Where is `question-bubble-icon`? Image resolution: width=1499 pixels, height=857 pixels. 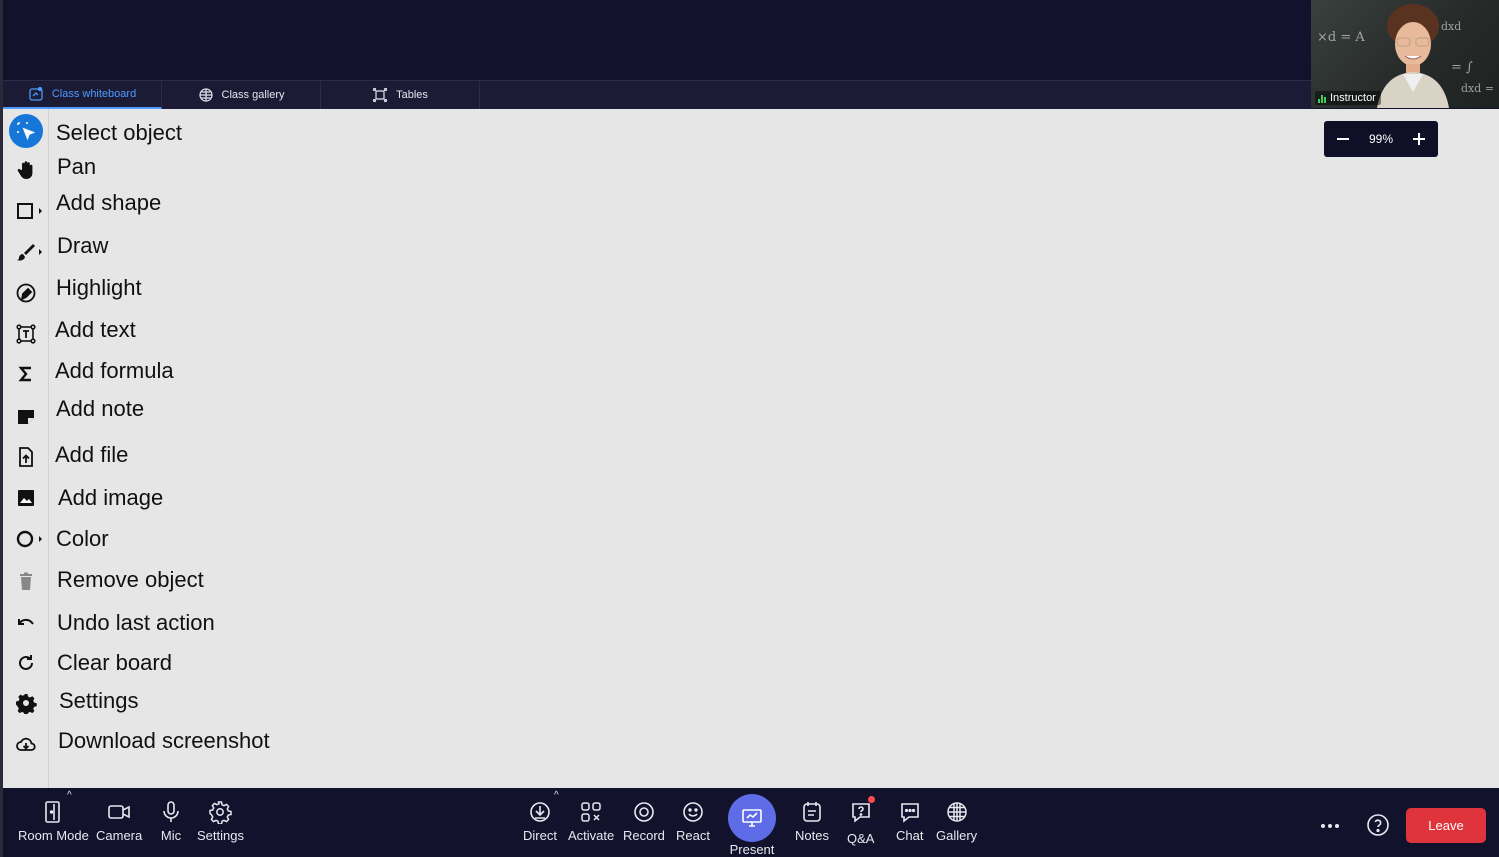
question-bubble-icon is located at coordinates (860, 813).